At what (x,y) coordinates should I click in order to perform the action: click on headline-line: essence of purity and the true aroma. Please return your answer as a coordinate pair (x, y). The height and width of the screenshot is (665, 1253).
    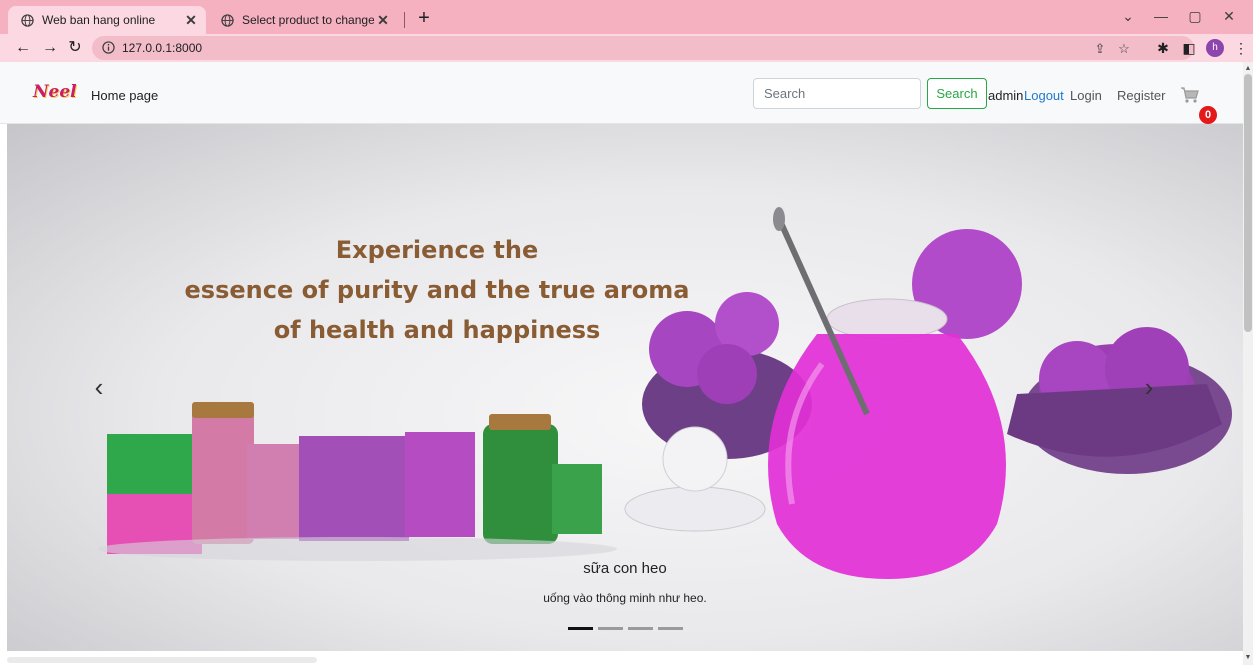
    Looking at the image, I should click on (437, 290).